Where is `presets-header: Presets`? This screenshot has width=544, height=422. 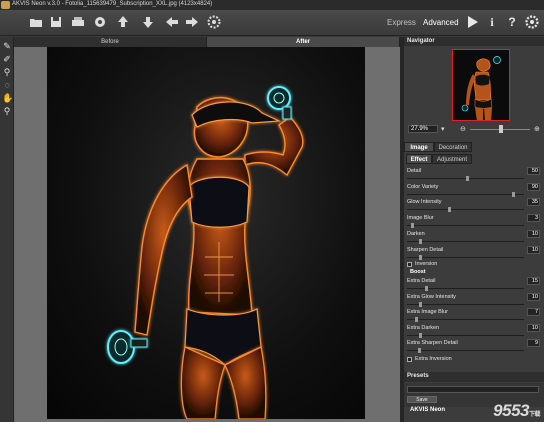 presets-header: Presets is located at coordinates (474, 377).